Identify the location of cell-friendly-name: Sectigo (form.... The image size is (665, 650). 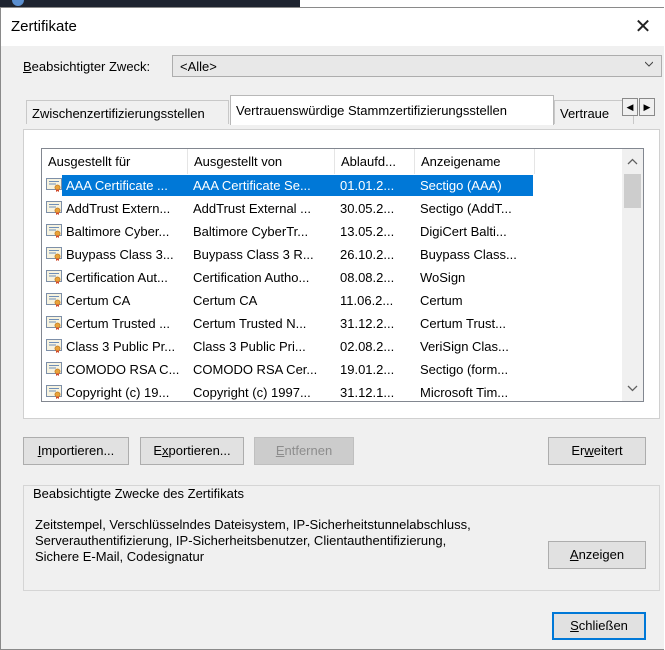
(464, 369).